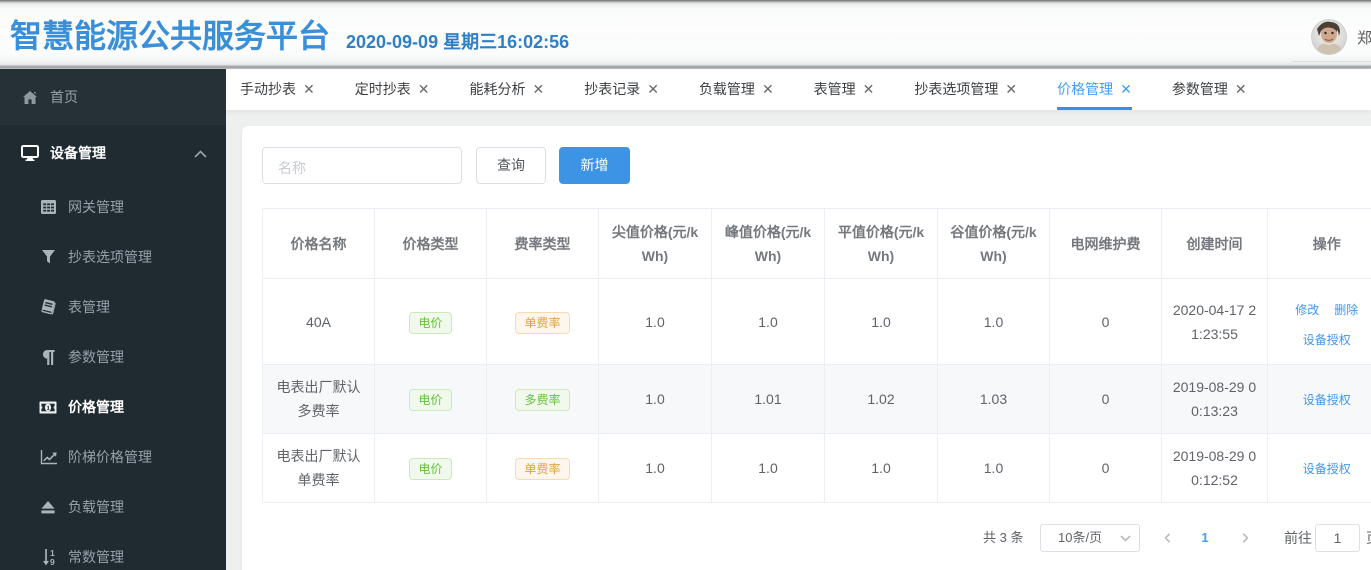 The height and width of the screenshot is (570, 1371). I want to click on svg-text: 9, so click(52, 561).